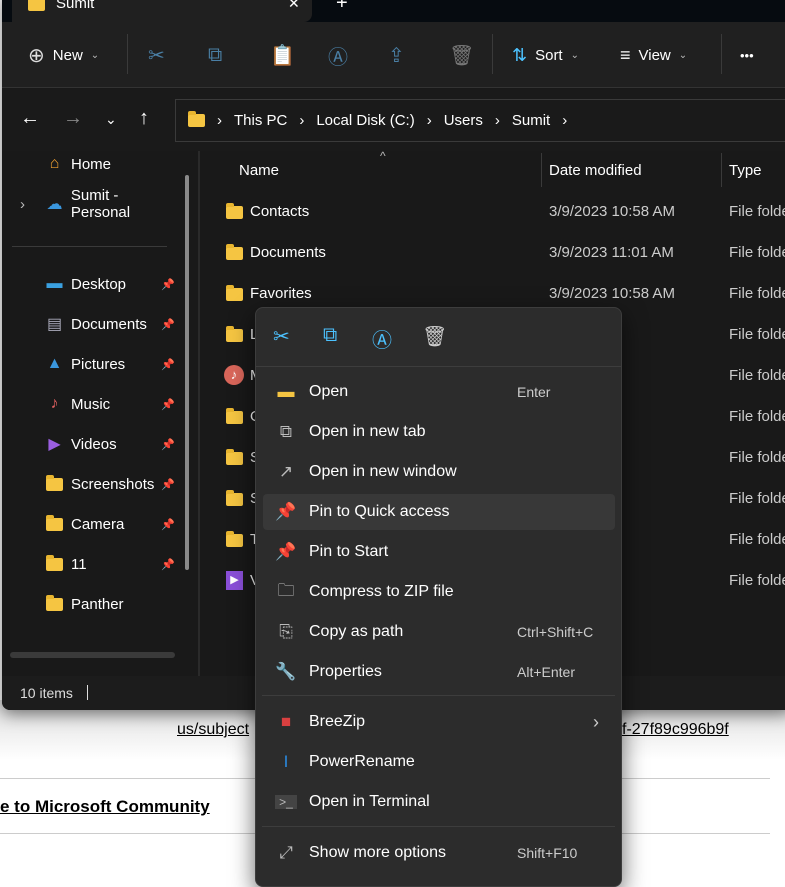 The height and width of the screenshot is (887, 785). Describe the element at coordinates (113, 324) in the screenshot. I see `sidebar-item-documents: ▤ Documents 📌` at that location.